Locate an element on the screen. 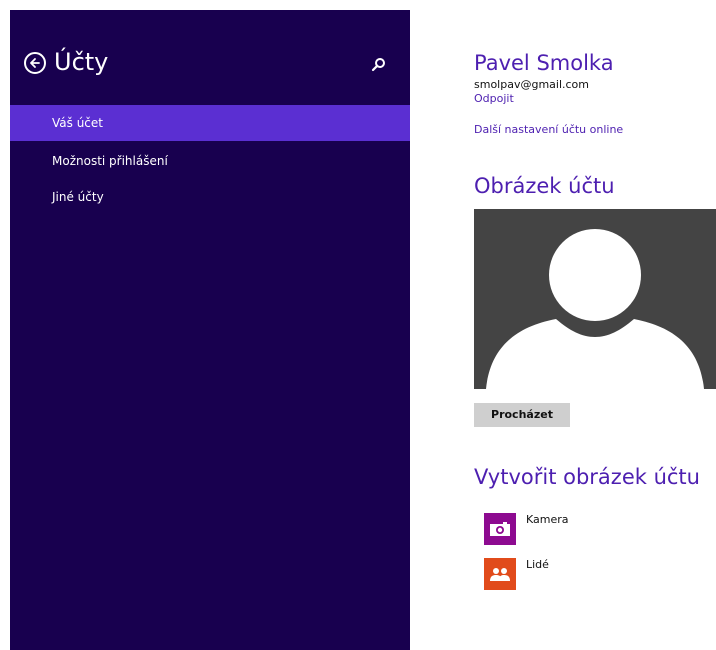 The height and width of the screenshot is (650, 716). sidebar-item-label: Jiné účty is located at coordinates (78, 197).